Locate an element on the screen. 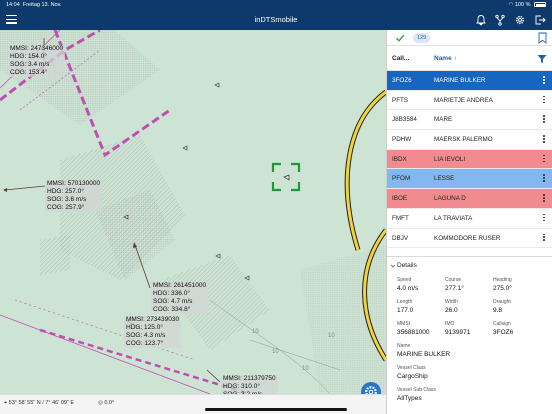 The width and height of the screenshot is (552, 414). width-label: Width is located at coordinates (451, 302).